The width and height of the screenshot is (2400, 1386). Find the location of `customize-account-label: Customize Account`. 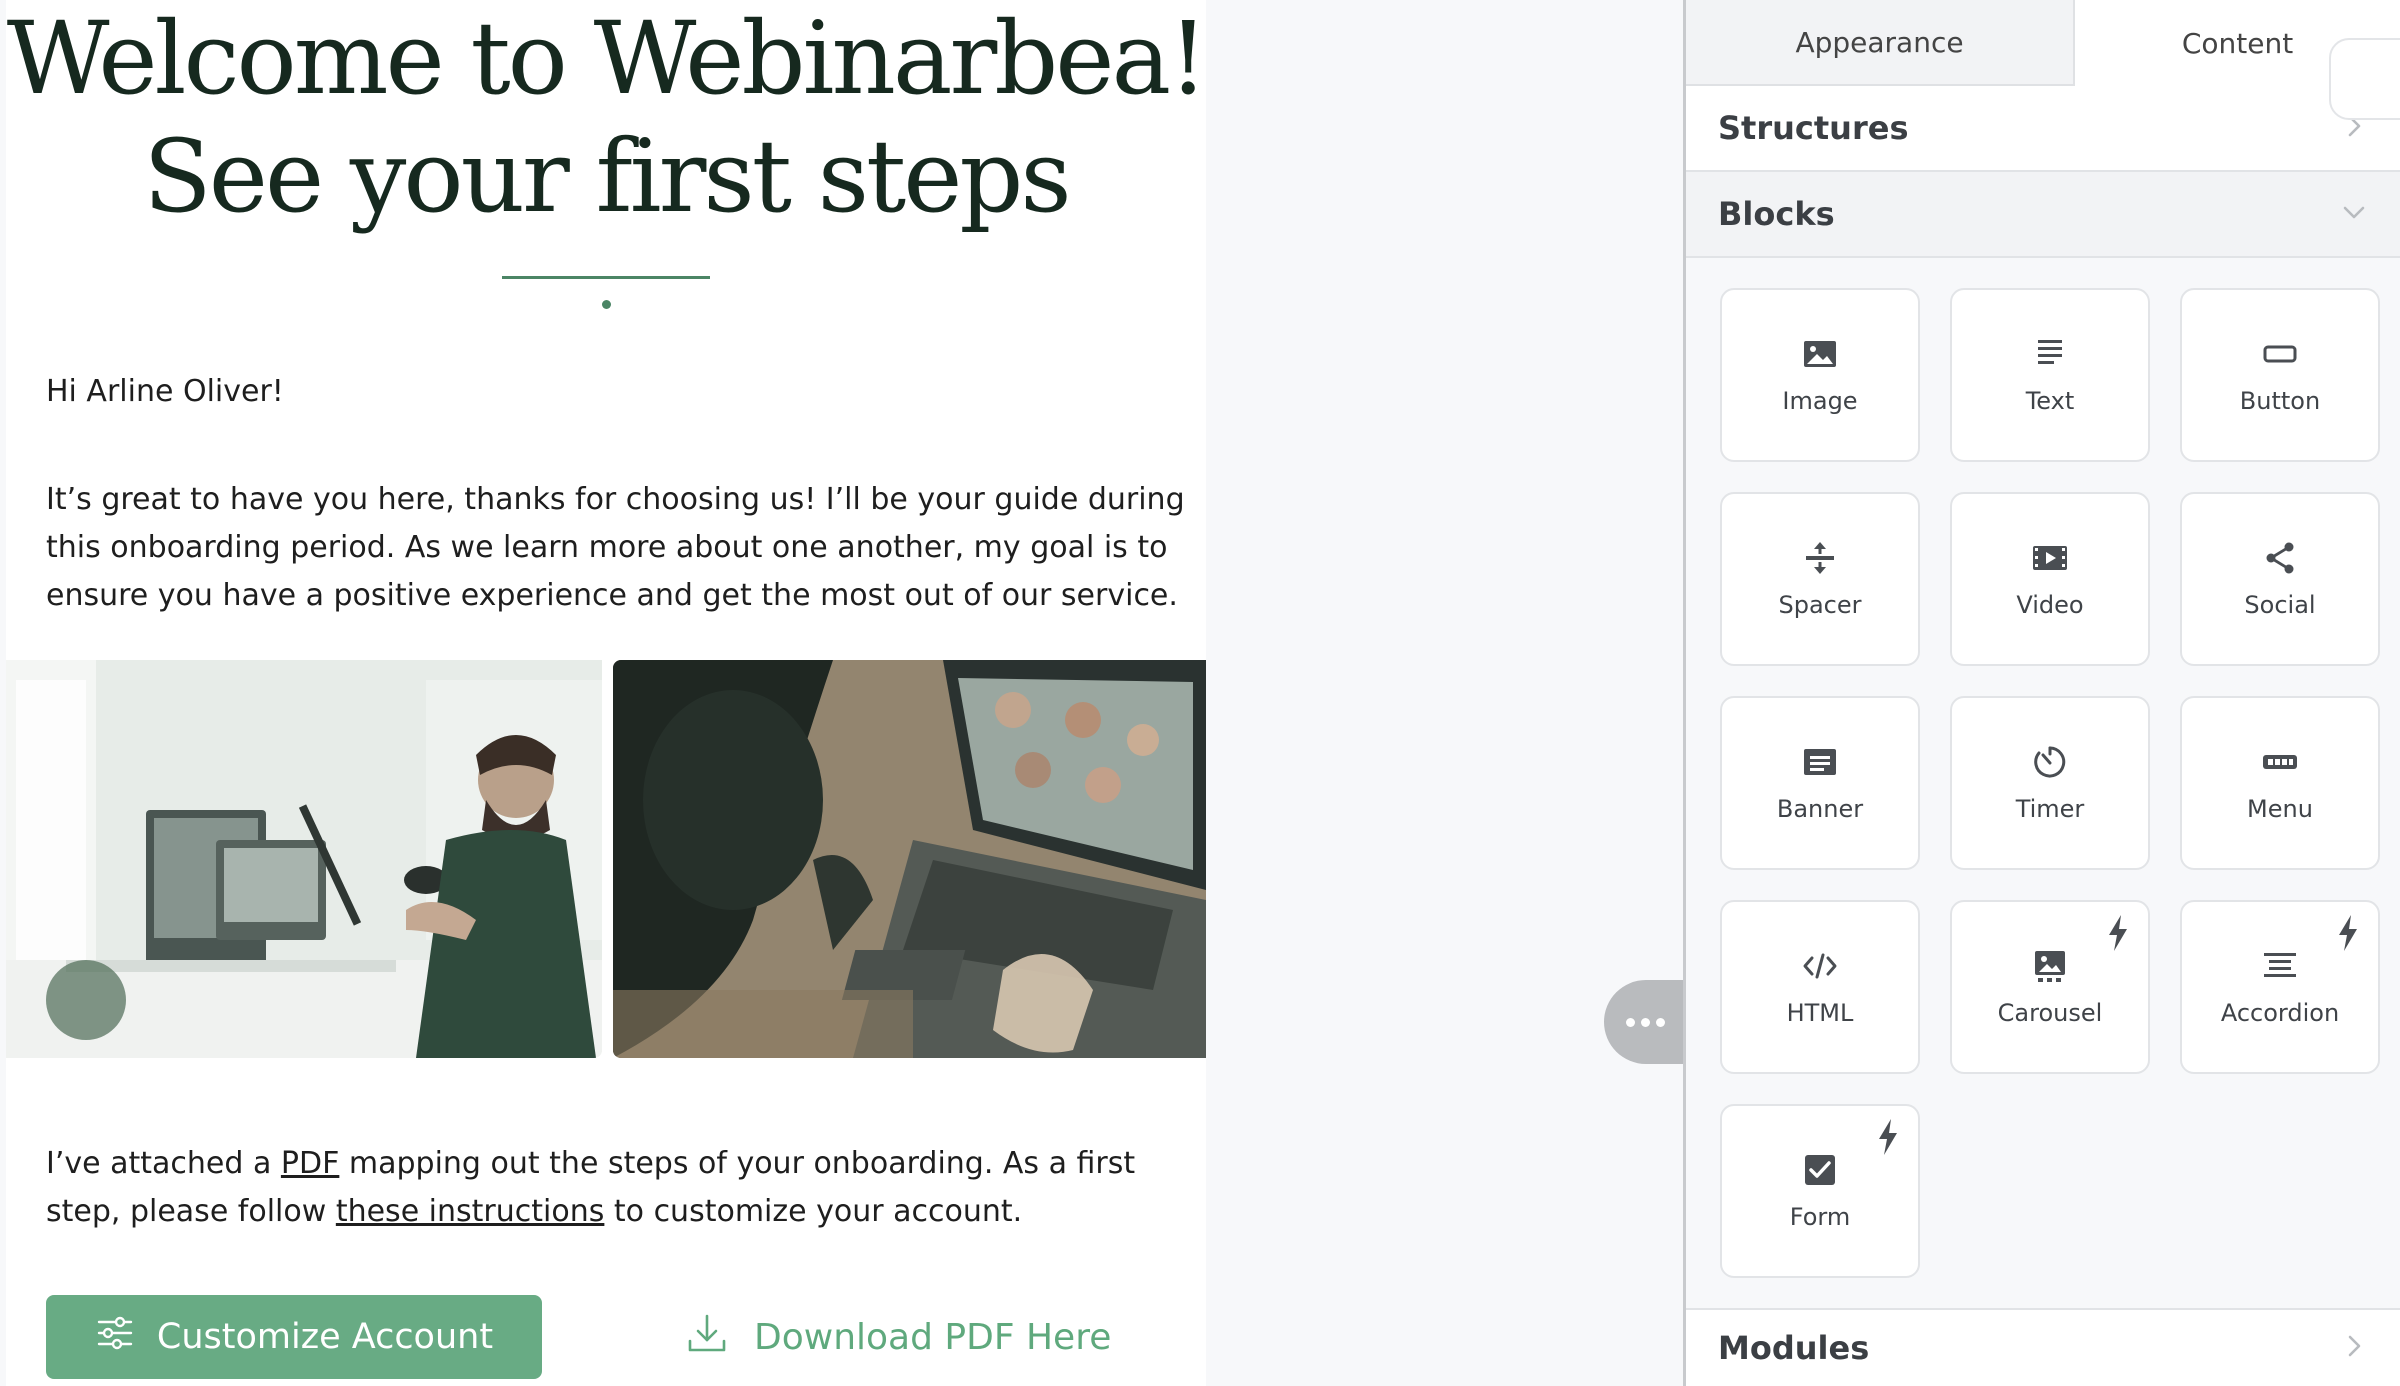

customize-account-label: Customize Account is located at coordinates (325, 1337).